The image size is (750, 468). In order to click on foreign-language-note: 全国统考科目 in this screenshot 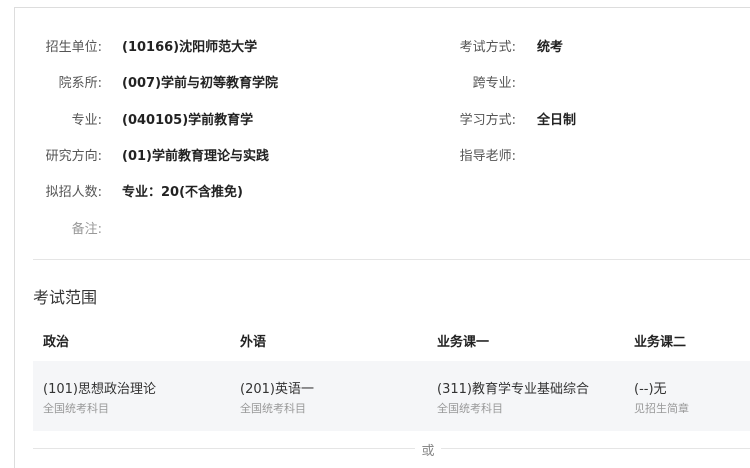, I will do `click(273, 408)`.